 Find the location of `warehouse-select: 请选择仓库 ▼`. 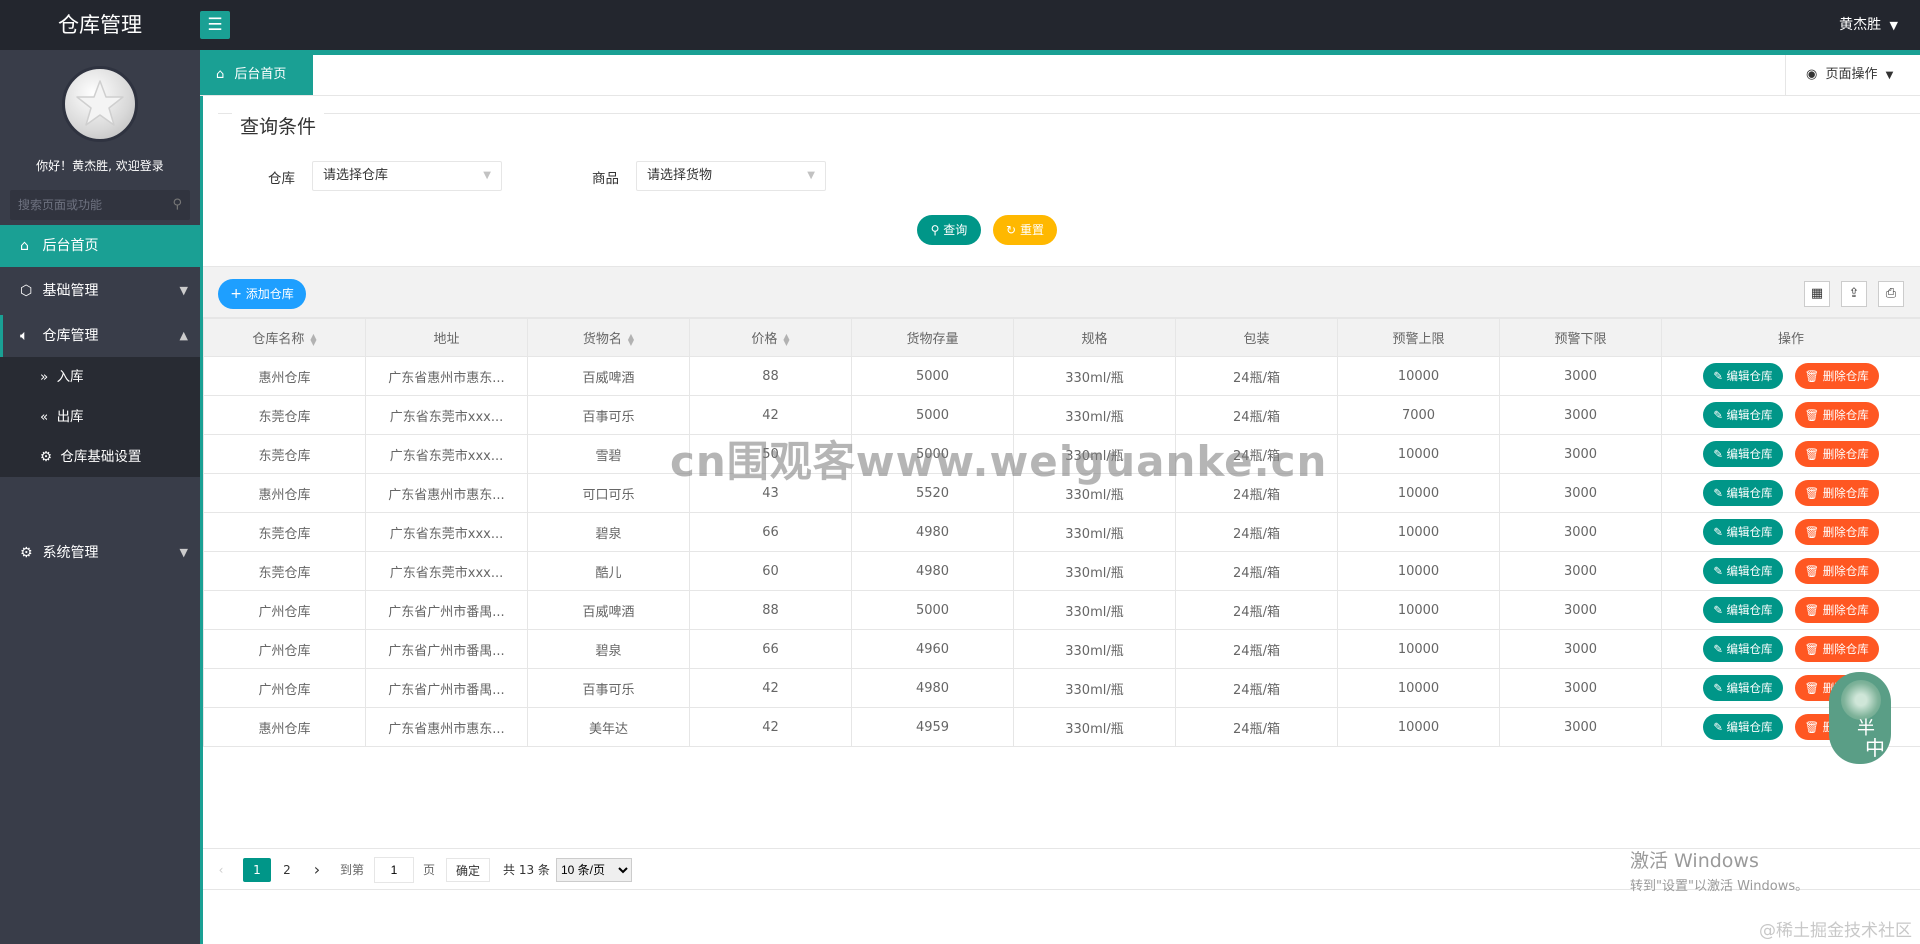

warehouse-select: 请选择仓库 ▼ is located at coordinates (407, 176).